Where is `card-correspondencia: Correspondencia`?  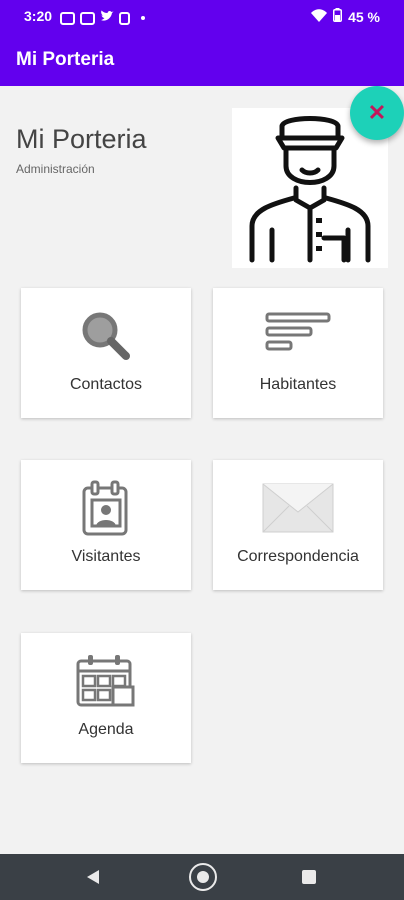
card-correspondencia: Correspondencia is located at coordinates (298, 525).